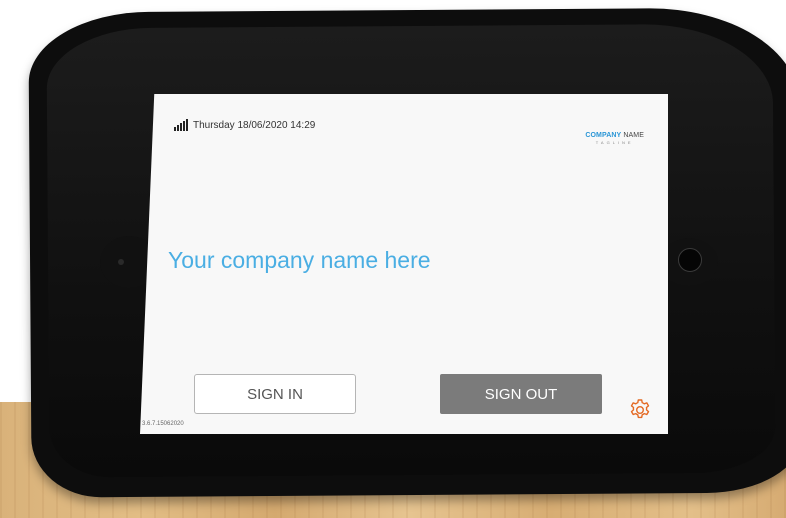 This screenshot has height=518, width=786. Describe the element at coordinates (614, 142) in the screenshot. I see `logo-tagline: TAGLINE` at that location.